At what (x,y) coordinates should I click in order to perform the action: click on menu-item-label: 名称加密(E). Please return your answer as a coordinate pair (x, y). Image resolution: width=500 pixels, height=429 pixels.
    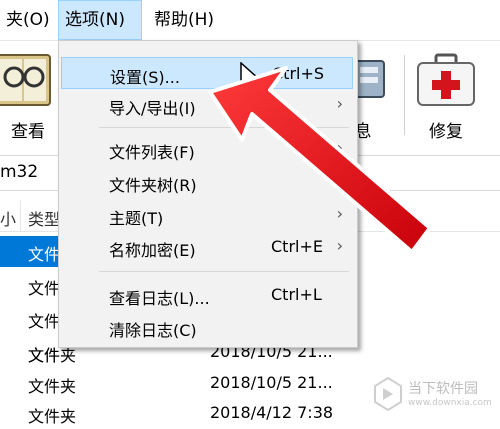
    Looking at the image, I should click on (152, 250).